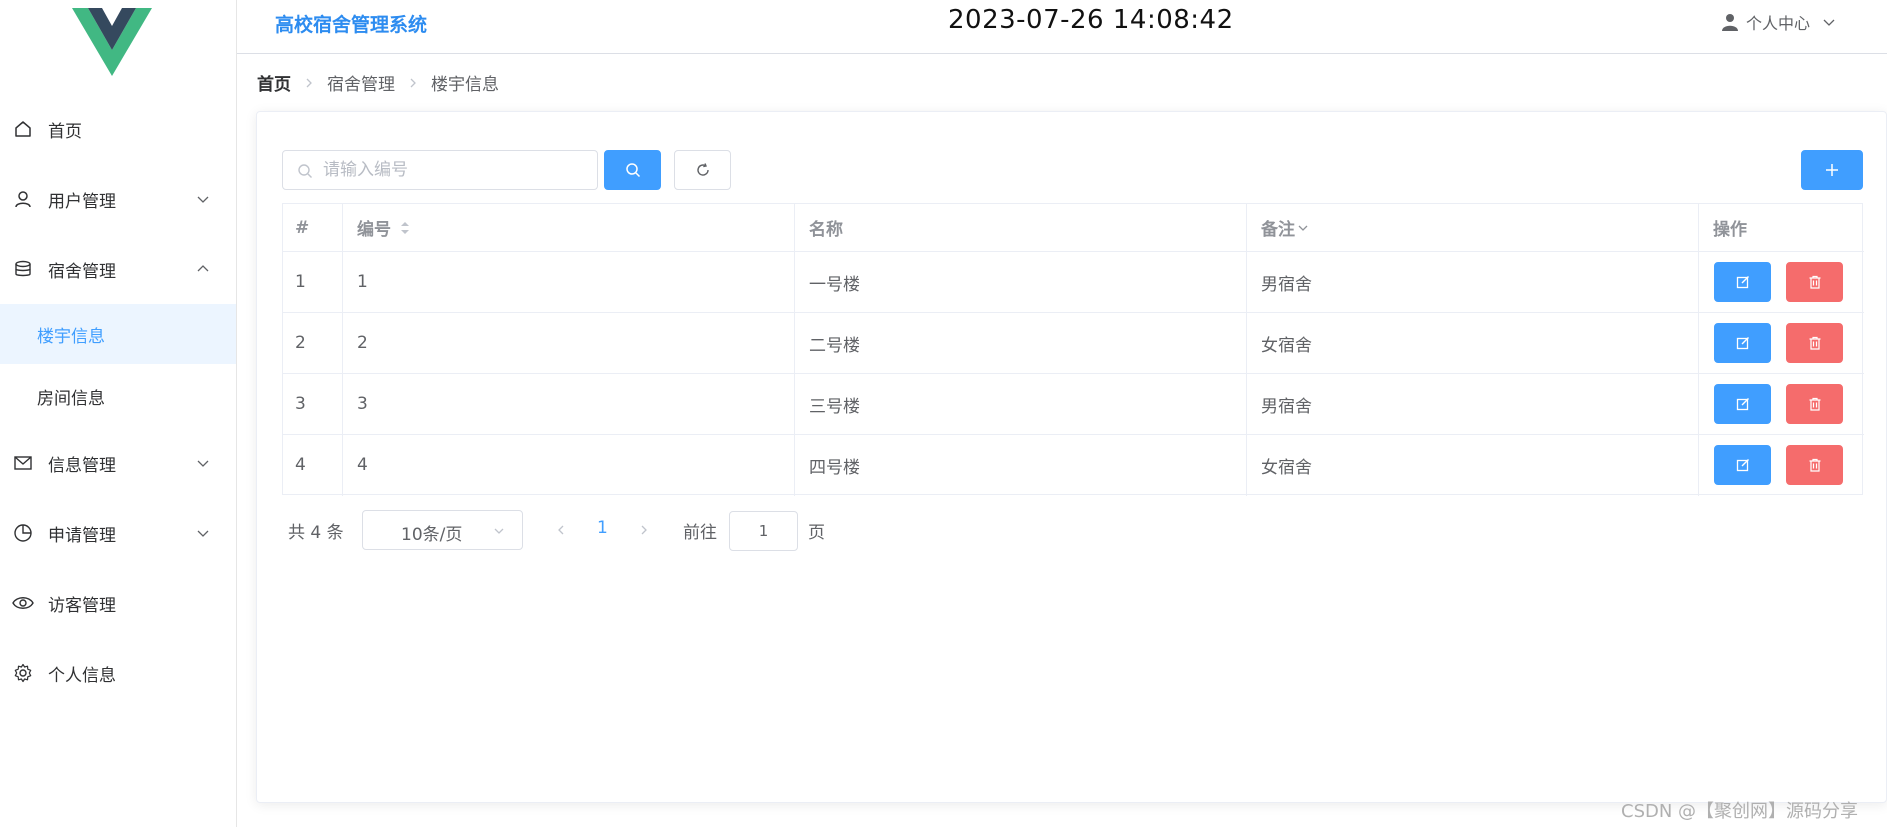 This screenshot has width=1887, height=827. I want to click on column-header-actions: 操作, so click(1730, 230).